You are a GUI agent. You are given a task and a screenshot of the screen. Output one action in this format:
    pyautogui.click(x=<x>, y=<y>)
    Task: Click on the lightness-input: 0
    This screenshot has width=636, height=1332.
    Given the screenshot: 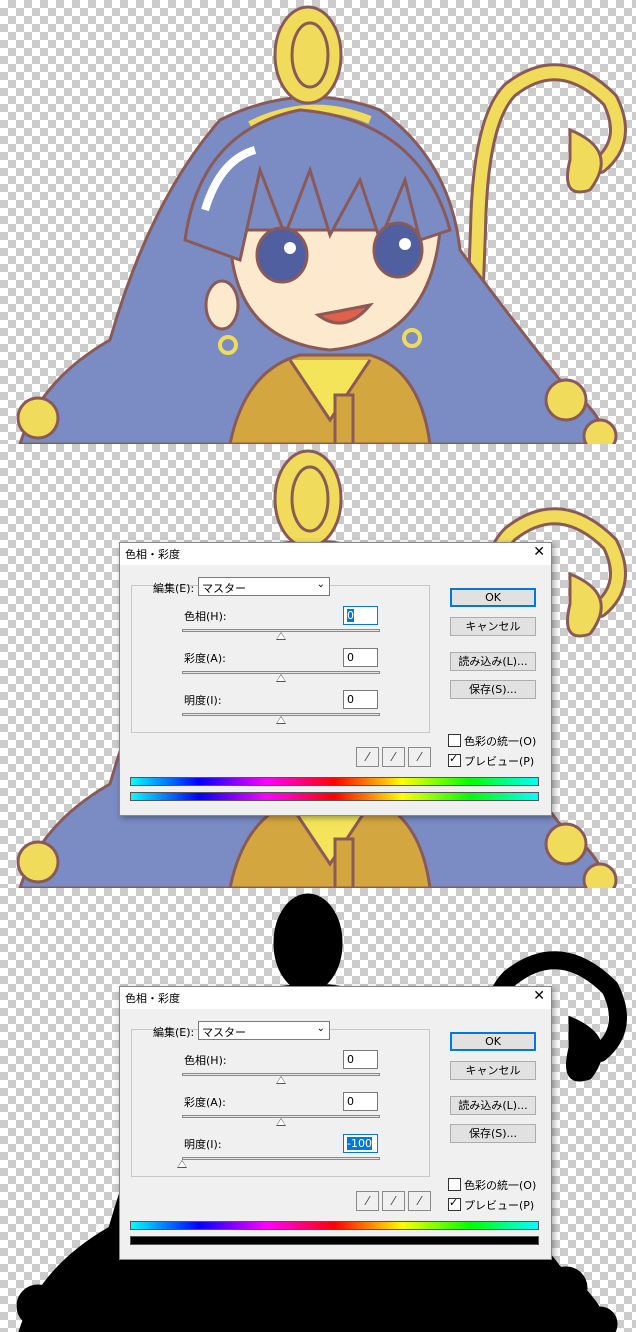 What is the action you would take?
    pyautogui.click(x=360, y=699)
    